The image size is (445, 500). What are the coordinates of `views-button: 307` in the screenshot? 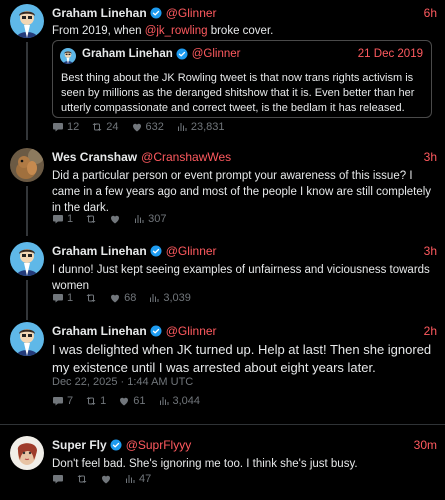 It's located at (149, 219).